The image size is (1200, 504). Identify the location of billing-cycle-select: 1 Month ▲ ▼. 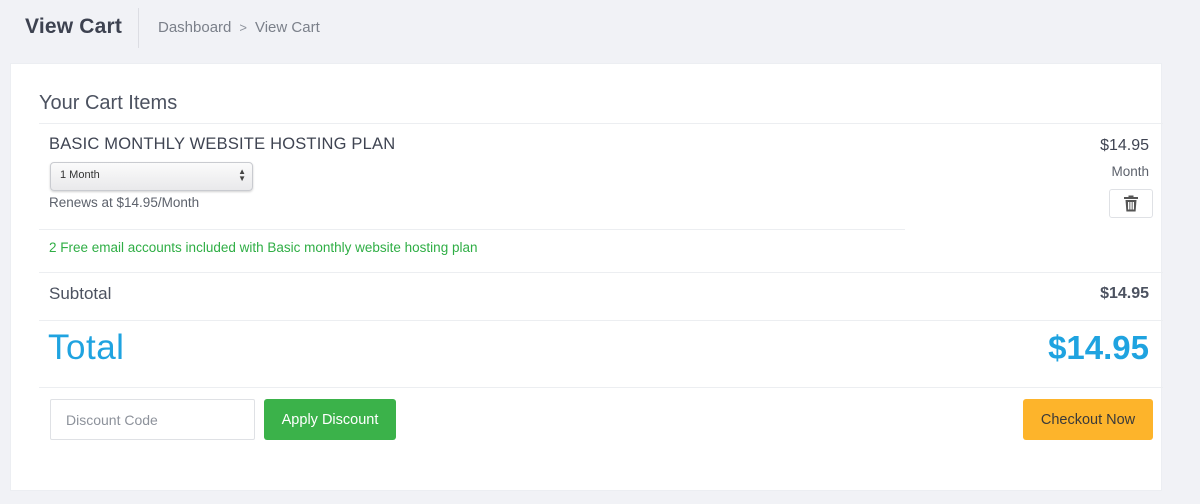
(151, 176).